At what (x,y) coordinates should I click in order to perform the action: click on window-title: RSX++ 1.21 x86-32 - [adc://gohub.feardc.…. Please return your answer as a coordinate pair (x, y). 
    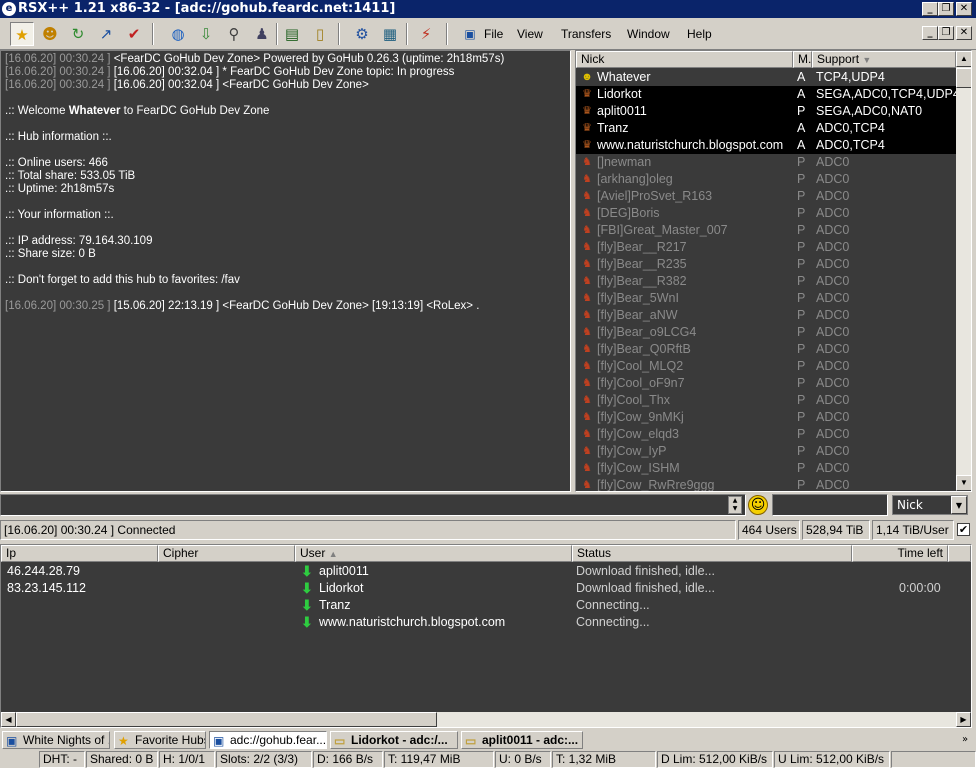
    Looking at the image, I should click on (207, 8).